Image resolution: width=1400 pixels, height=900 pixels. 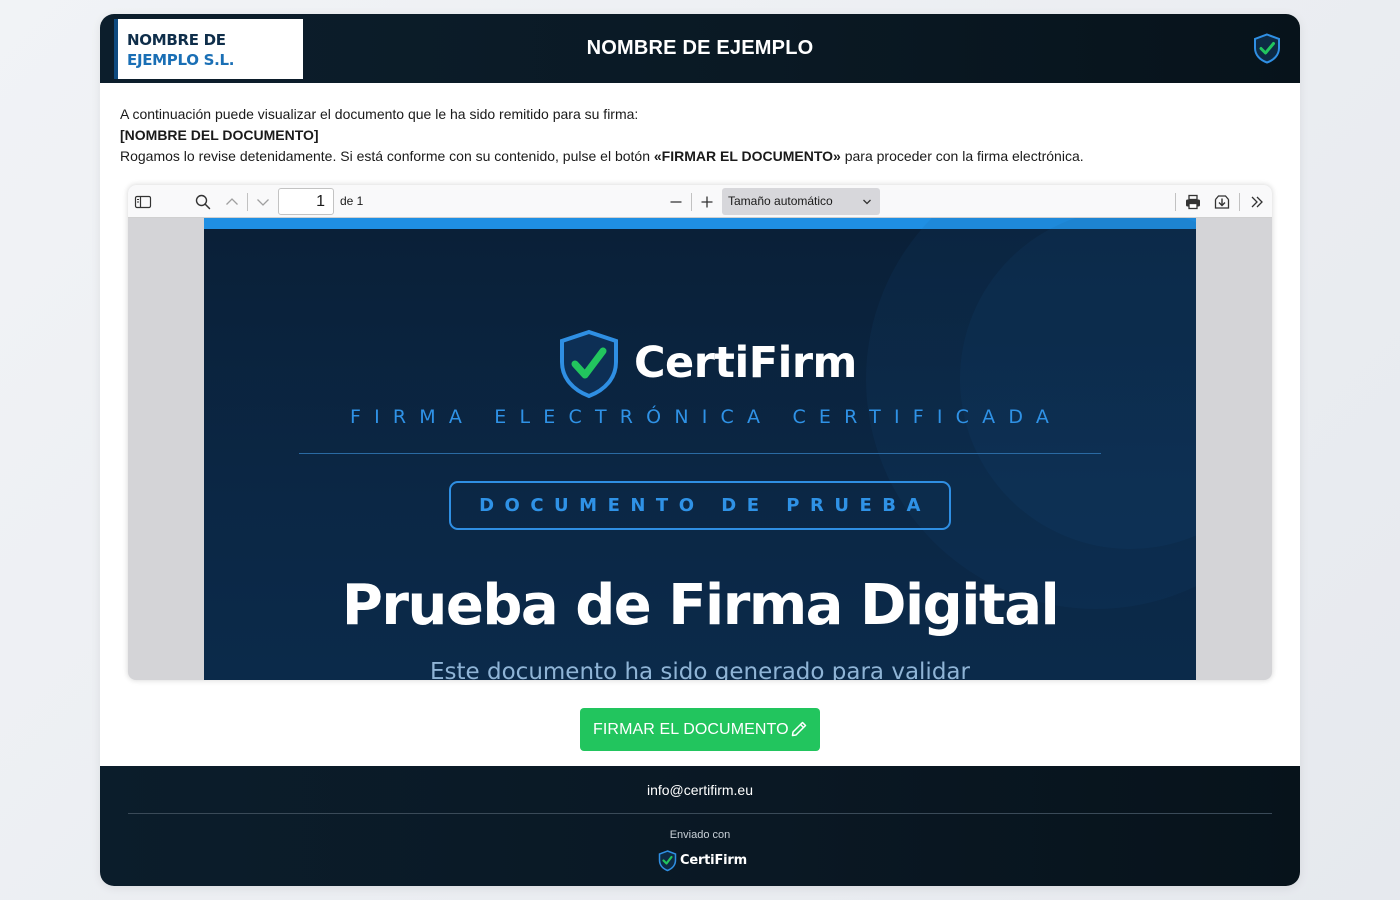 What do you see at coordinates (700, 453) in the screenshot?
I see `document-divider` at bounding box center [700, 453].